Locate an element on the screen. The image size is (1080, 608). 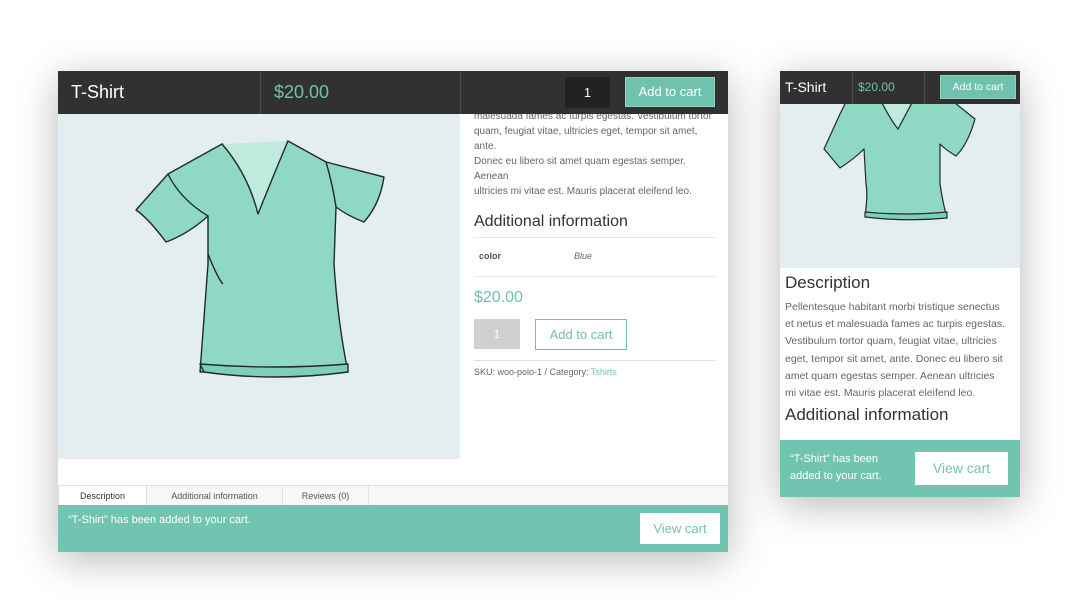
mobile-sticky-add-to-cart-bar: T-Shirt $20.00 Add to cart is located at coordinates (900, 87).